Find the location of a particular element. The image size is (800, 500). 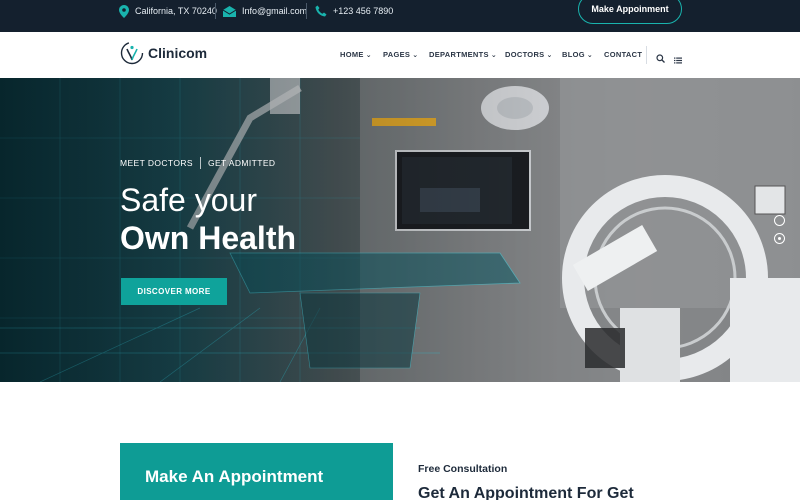

nav-item-contact: CONTACT is located at coordinates (623, 54).